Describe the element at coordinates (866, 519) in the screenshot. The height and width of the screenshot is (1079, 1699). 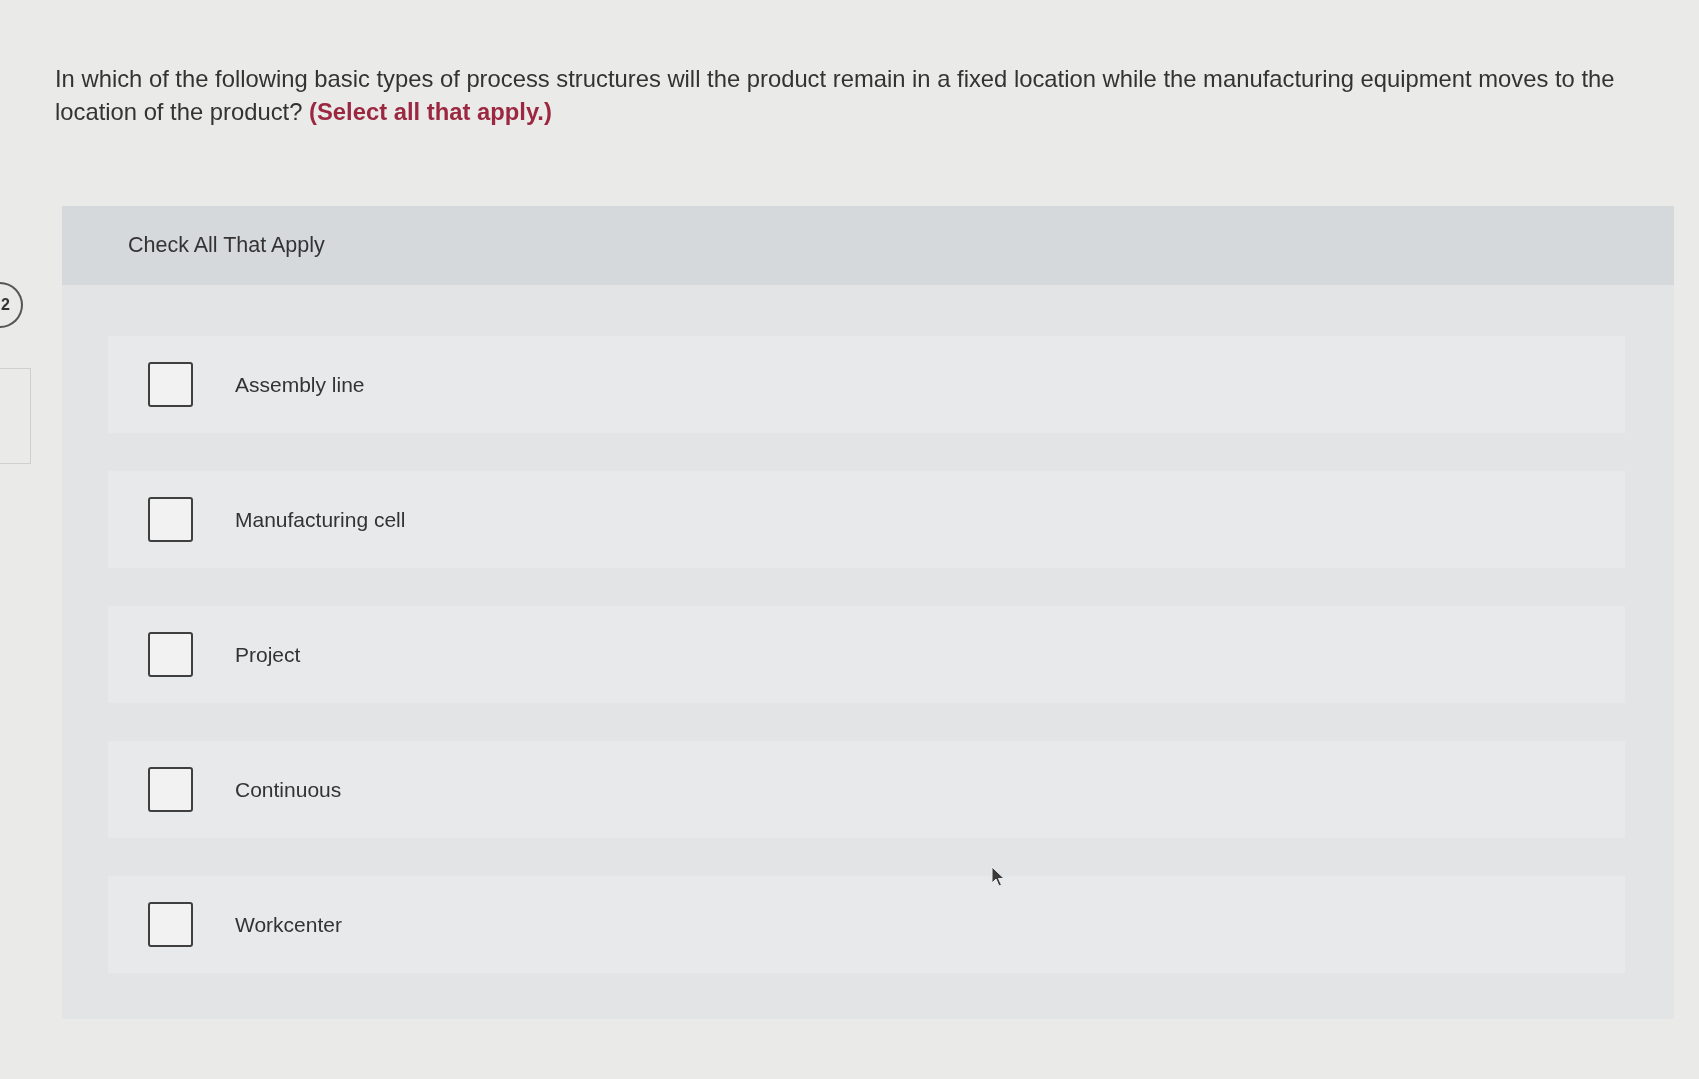
I see `answer-option: Manufacturing cell` at that location.